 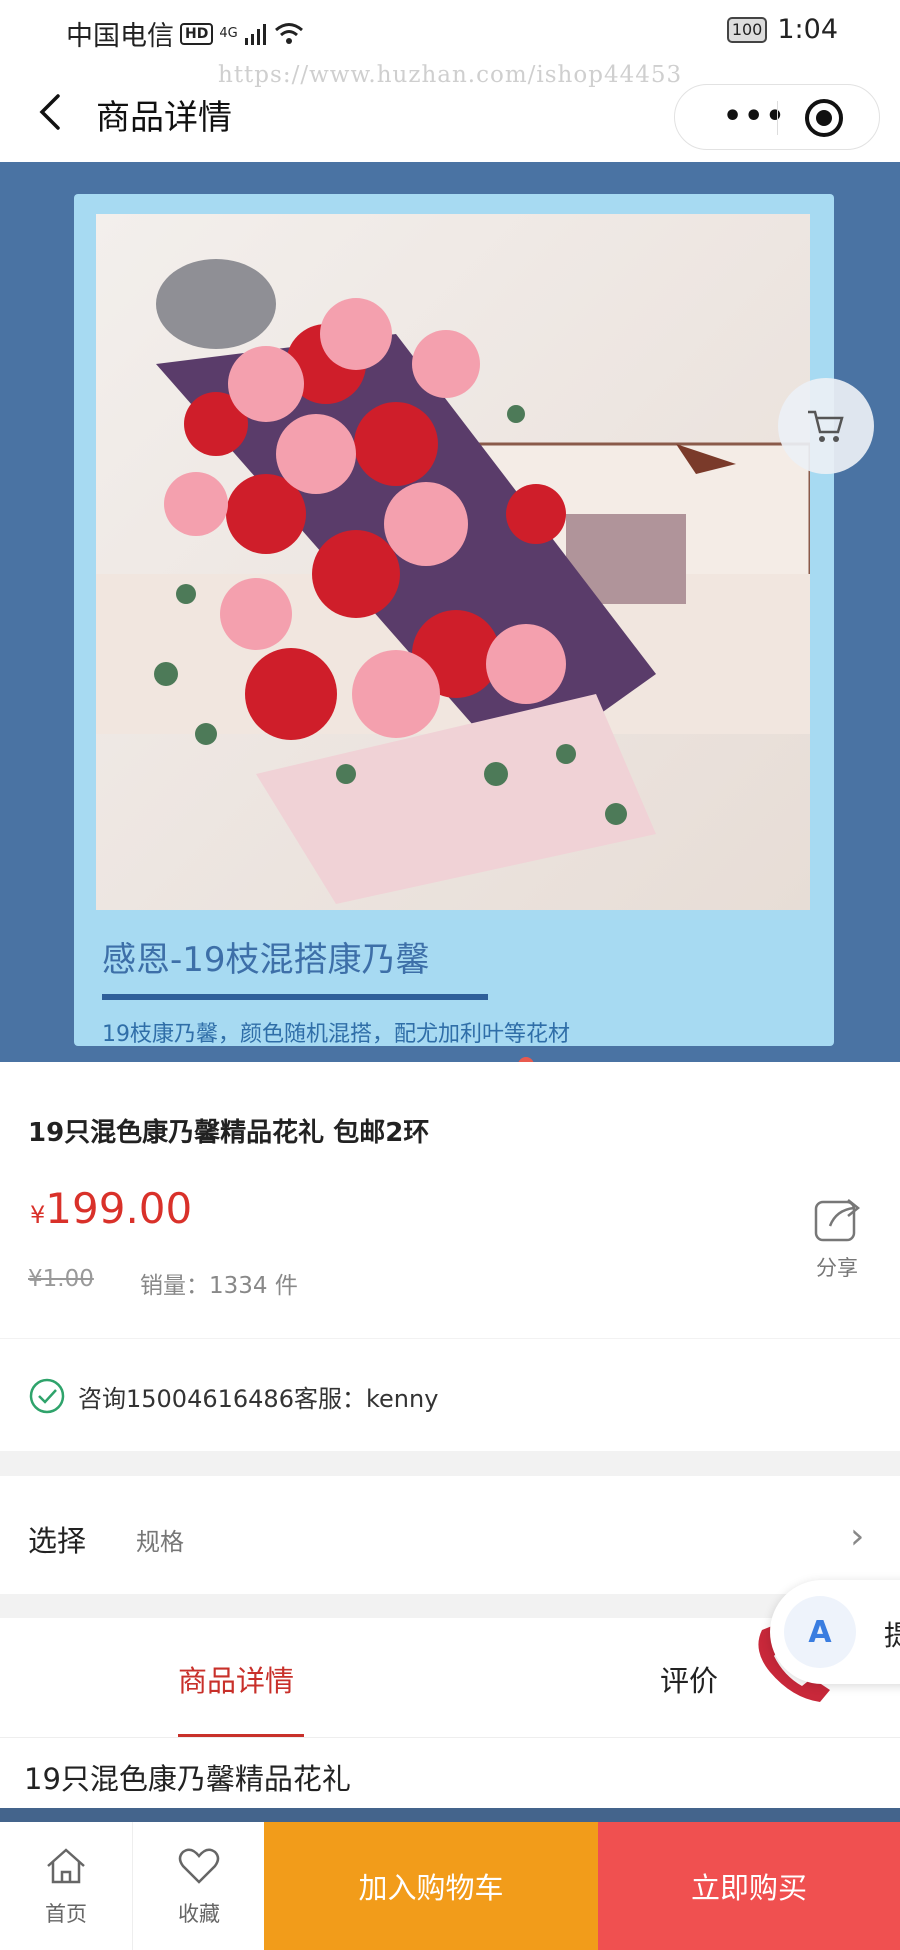 What do you see at coordinates (52, 112) in the screenshot?
I see `chevron-left-icon` at bounding box center [52, 112].